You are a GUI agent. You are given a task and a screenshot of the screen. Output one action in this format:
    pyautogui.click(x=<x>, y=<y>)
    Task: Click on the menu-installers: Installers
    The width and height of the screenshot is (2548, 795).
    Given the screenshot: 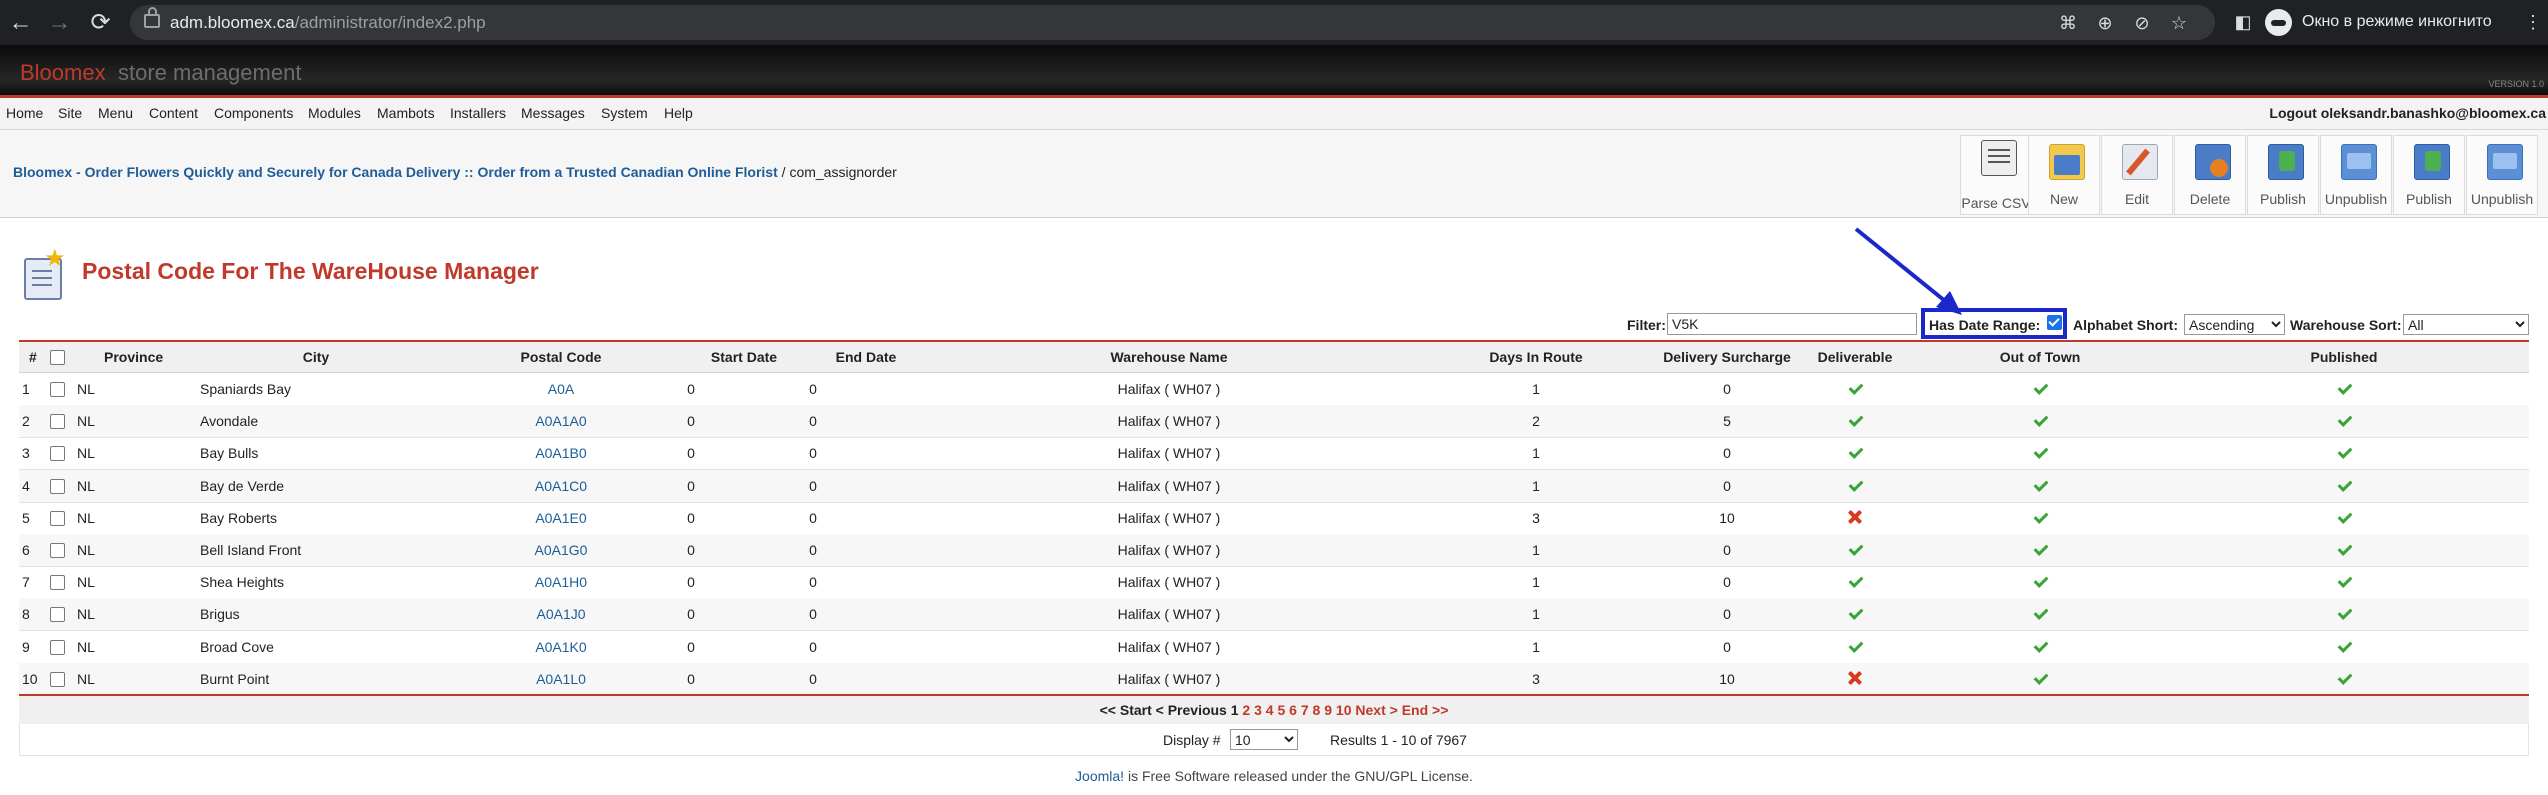 What is the action you would take?
    pyautogui.click(x=478, y=113)
    